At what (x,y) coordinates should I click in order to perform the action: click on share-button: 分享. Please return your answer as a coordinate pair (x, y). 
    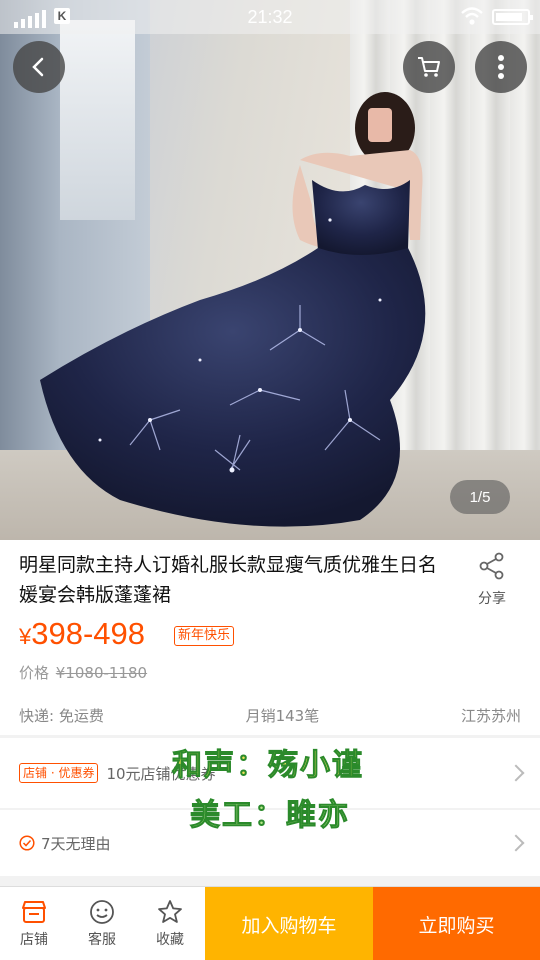
    Looking at the image, I should click on (492, 580).